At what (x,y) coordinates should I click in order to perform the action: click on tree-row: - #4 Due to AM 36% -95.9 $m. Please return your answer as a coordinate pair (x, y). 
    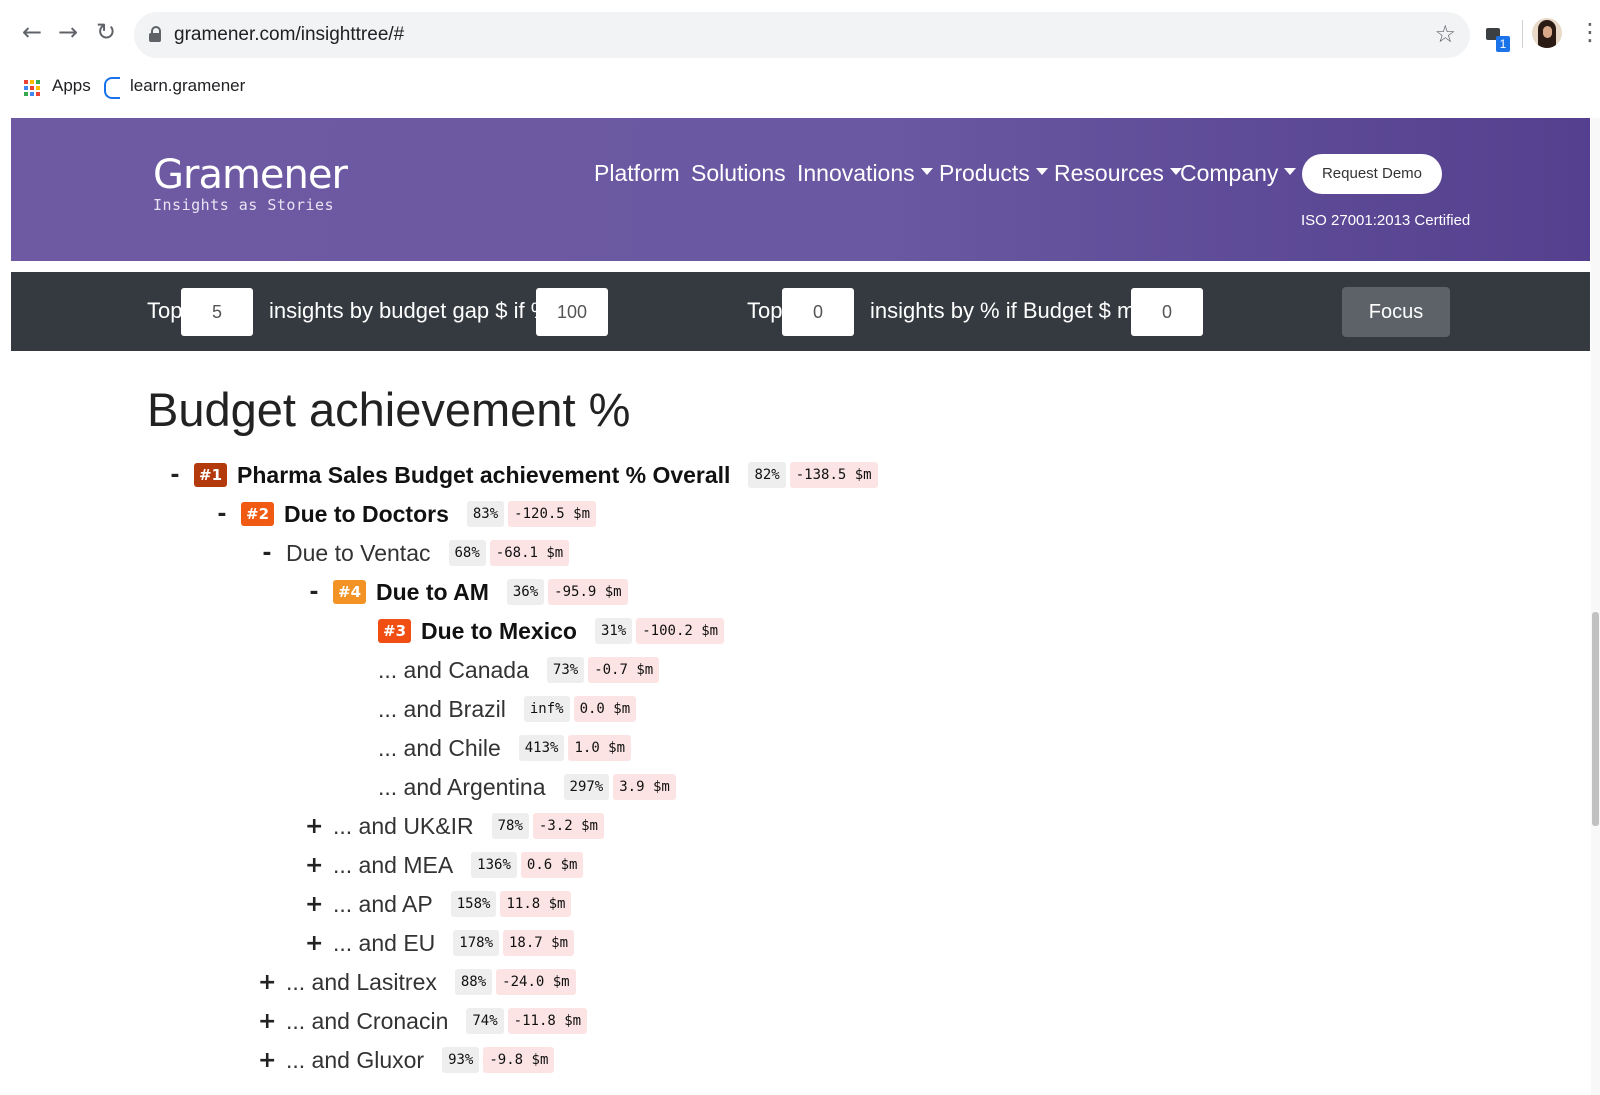
    Looking at the image, I should click on (466, 592).